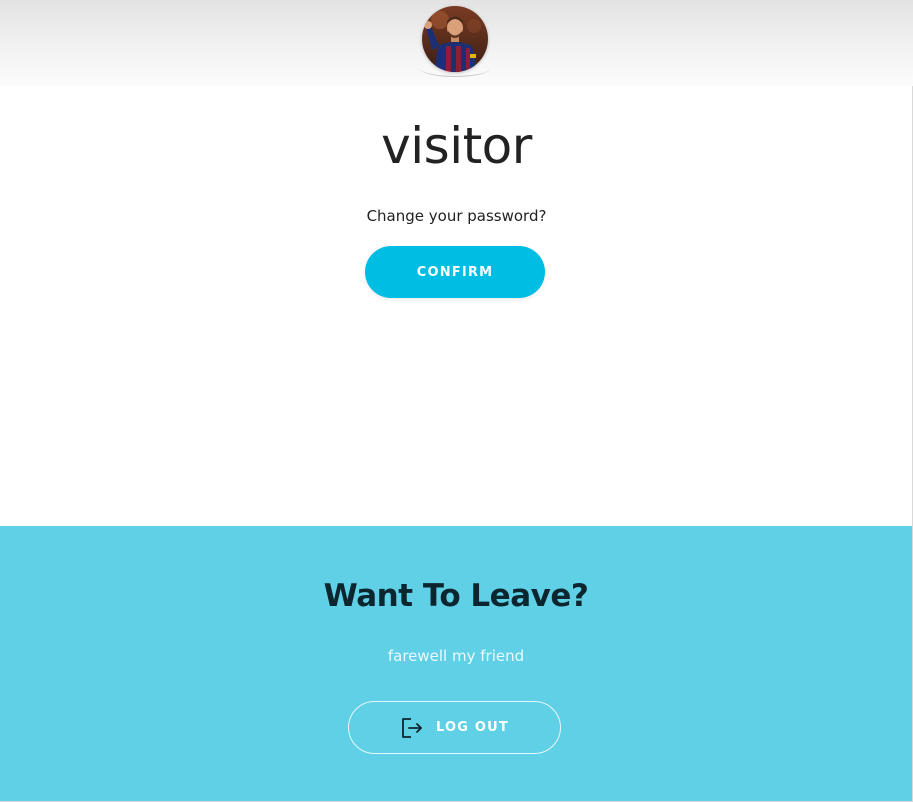 This screenshot has width=913, height=802. What do you see at coordinates (412, 727) in the screenshot?
I see `logout-icon` at bounding box center [412, 727].